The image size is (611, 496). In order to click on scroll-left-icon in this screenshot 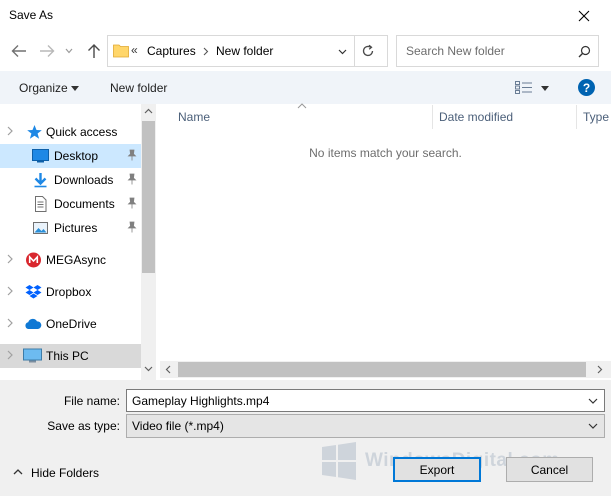, I will do `click(168, 369)`.